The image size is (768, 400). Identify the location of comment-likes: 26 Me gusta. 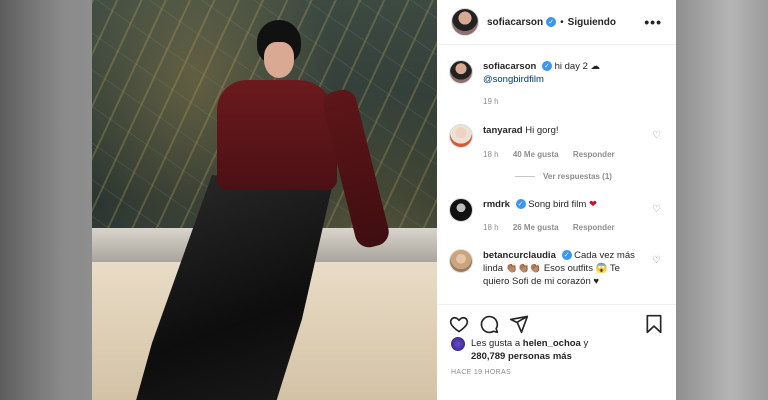
(536, 227).